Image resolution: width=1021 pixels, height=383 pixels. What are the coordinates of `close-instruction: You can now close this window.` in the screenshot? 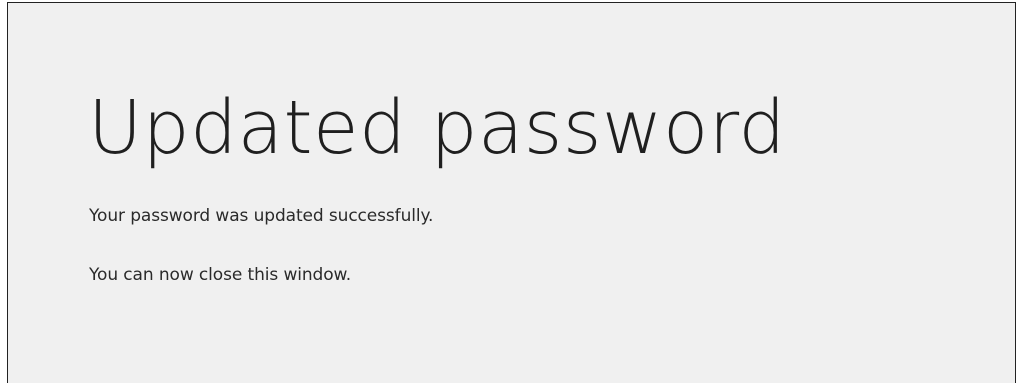 It's located at (220, 275).